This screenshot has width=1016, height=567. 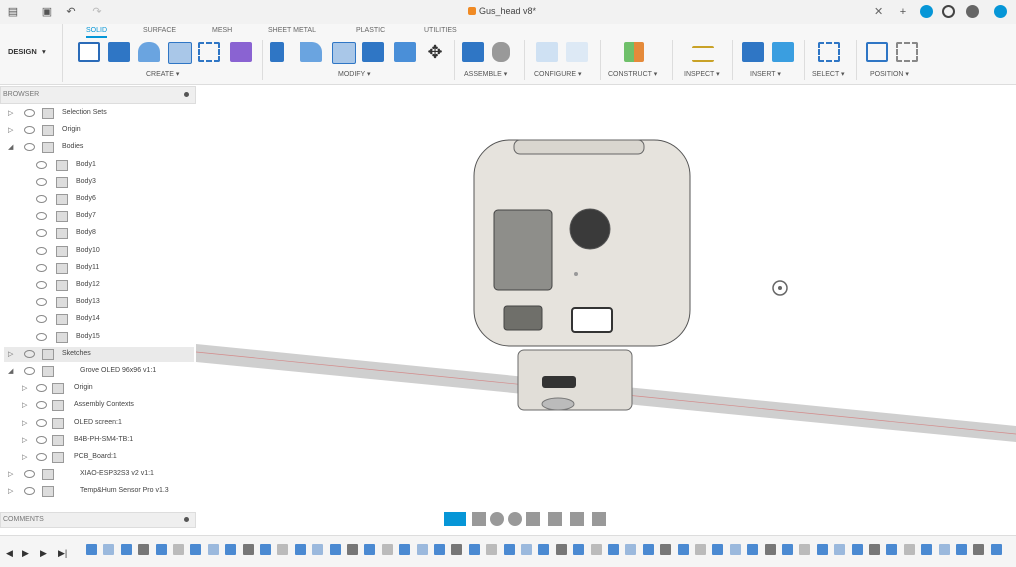 I want to click on play-icon: ▶, so click(x=25, y=553).